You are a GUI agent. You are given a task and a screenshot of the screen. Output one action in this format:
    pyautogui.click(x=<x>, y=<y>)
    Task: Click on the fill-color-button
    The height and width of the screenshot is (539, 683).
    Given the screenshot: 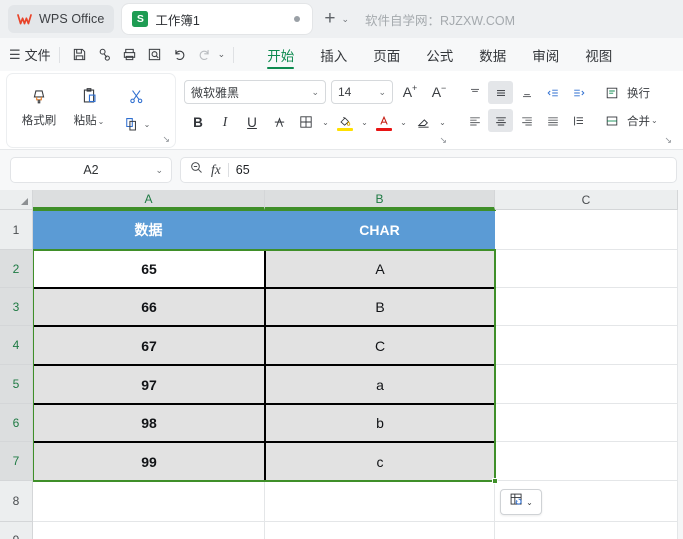 What is the action you would take?
    pyautogui.click(x=345, y=122)
    